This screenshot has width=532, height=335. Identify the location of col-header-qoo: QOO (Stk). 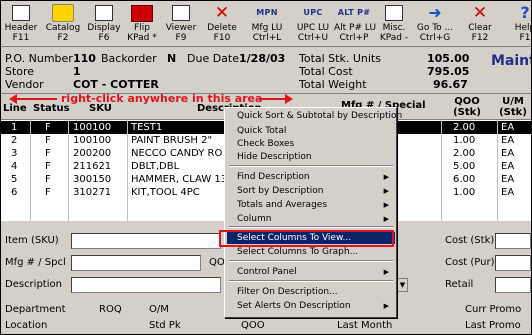
(467, 107).